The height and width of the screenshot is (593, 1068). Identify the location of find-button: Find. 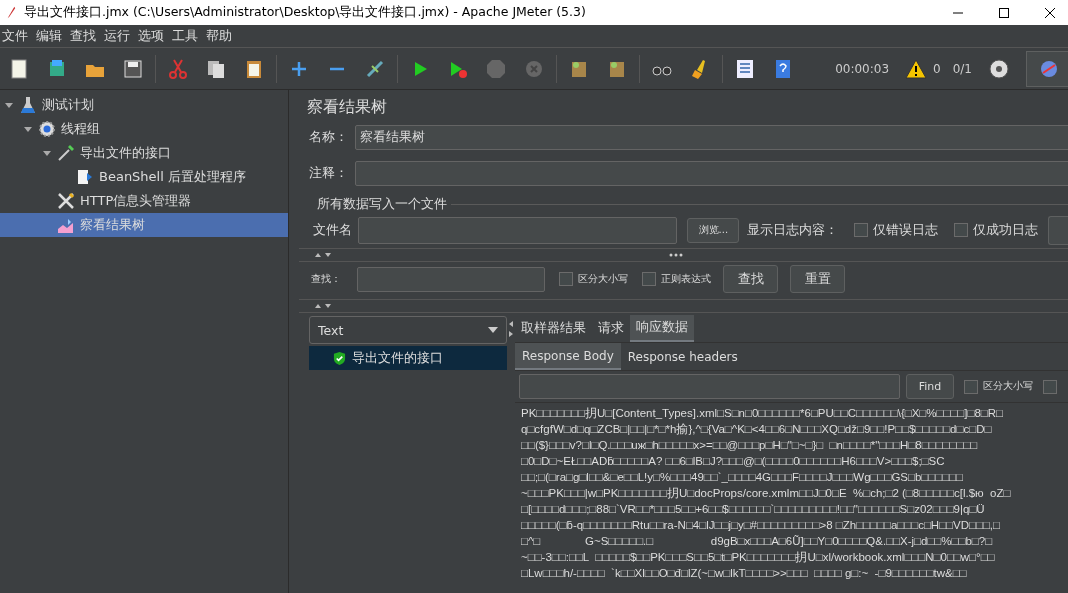
(930, 386).